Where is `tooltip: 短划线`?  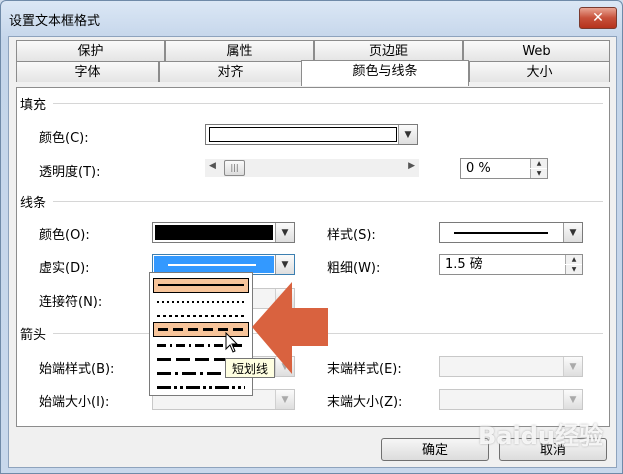
tooltip: 短划线 is located at coordinates (250, 368).